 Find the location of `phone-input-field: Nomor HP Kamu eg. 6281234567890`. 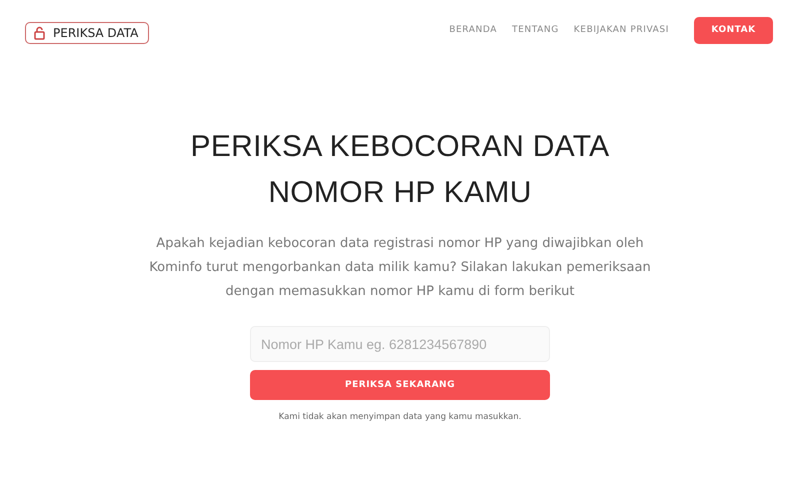

phone-input-field: Nomor HP Kamu eg. 6281234567890 is located at coordinates (400, 344).